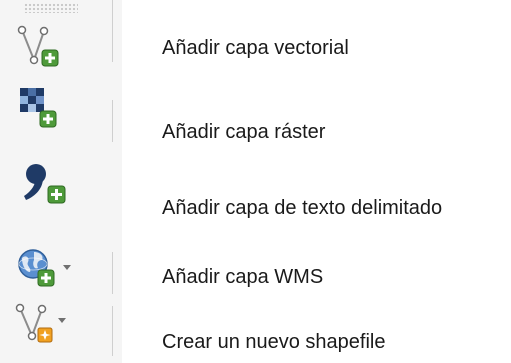 The width and height of the screenshot is (511, 363). What do you see at coordinates (44, 268) in the screenshot?
I see `add-wms-layer-icon` at bounding box center [44, 268].